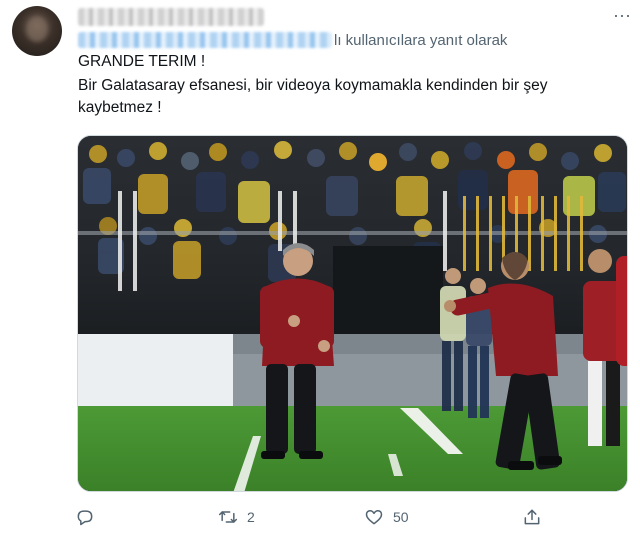 The width and height of the screenshot is (640, 539). What do you see at coordinates (228, 517) in the screenshot?
I see `retweet-icon` at bounding box center [228, 517].